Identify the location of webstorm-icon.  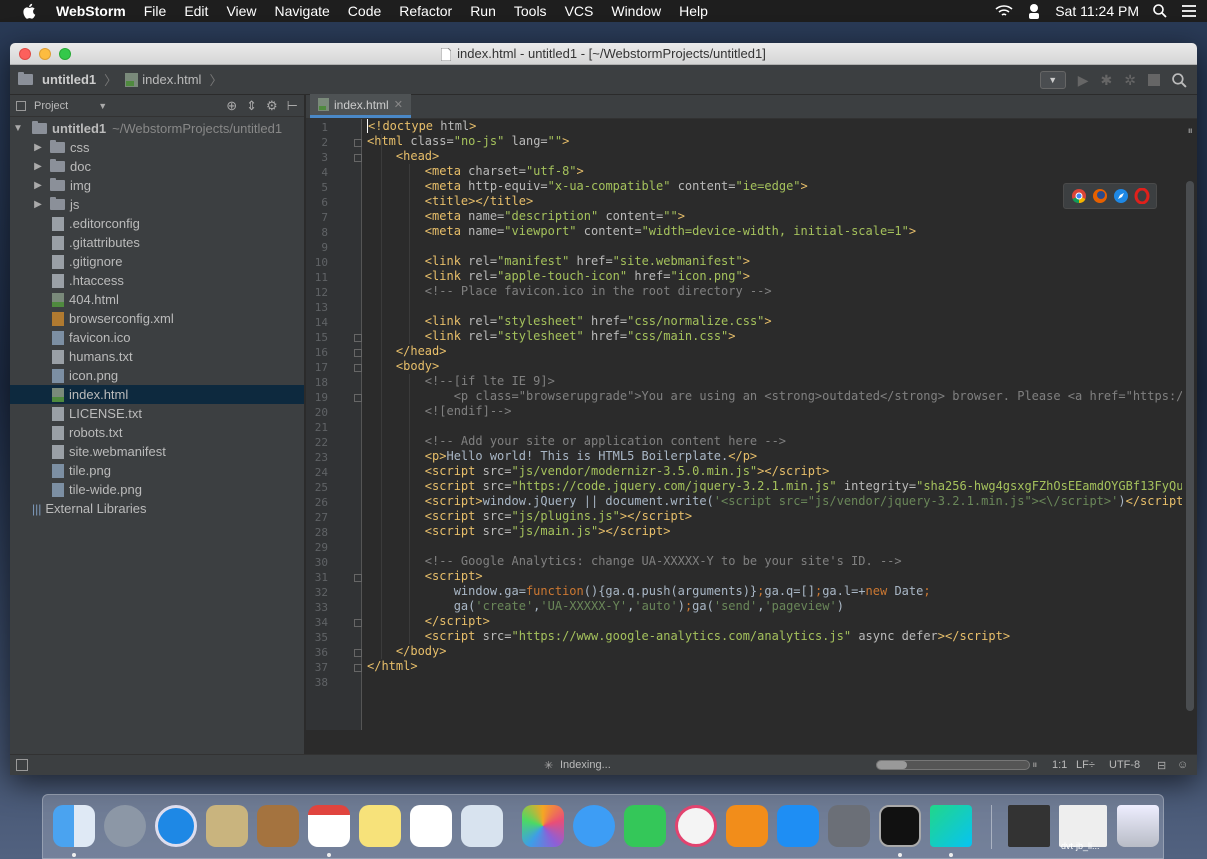
(951, 826).